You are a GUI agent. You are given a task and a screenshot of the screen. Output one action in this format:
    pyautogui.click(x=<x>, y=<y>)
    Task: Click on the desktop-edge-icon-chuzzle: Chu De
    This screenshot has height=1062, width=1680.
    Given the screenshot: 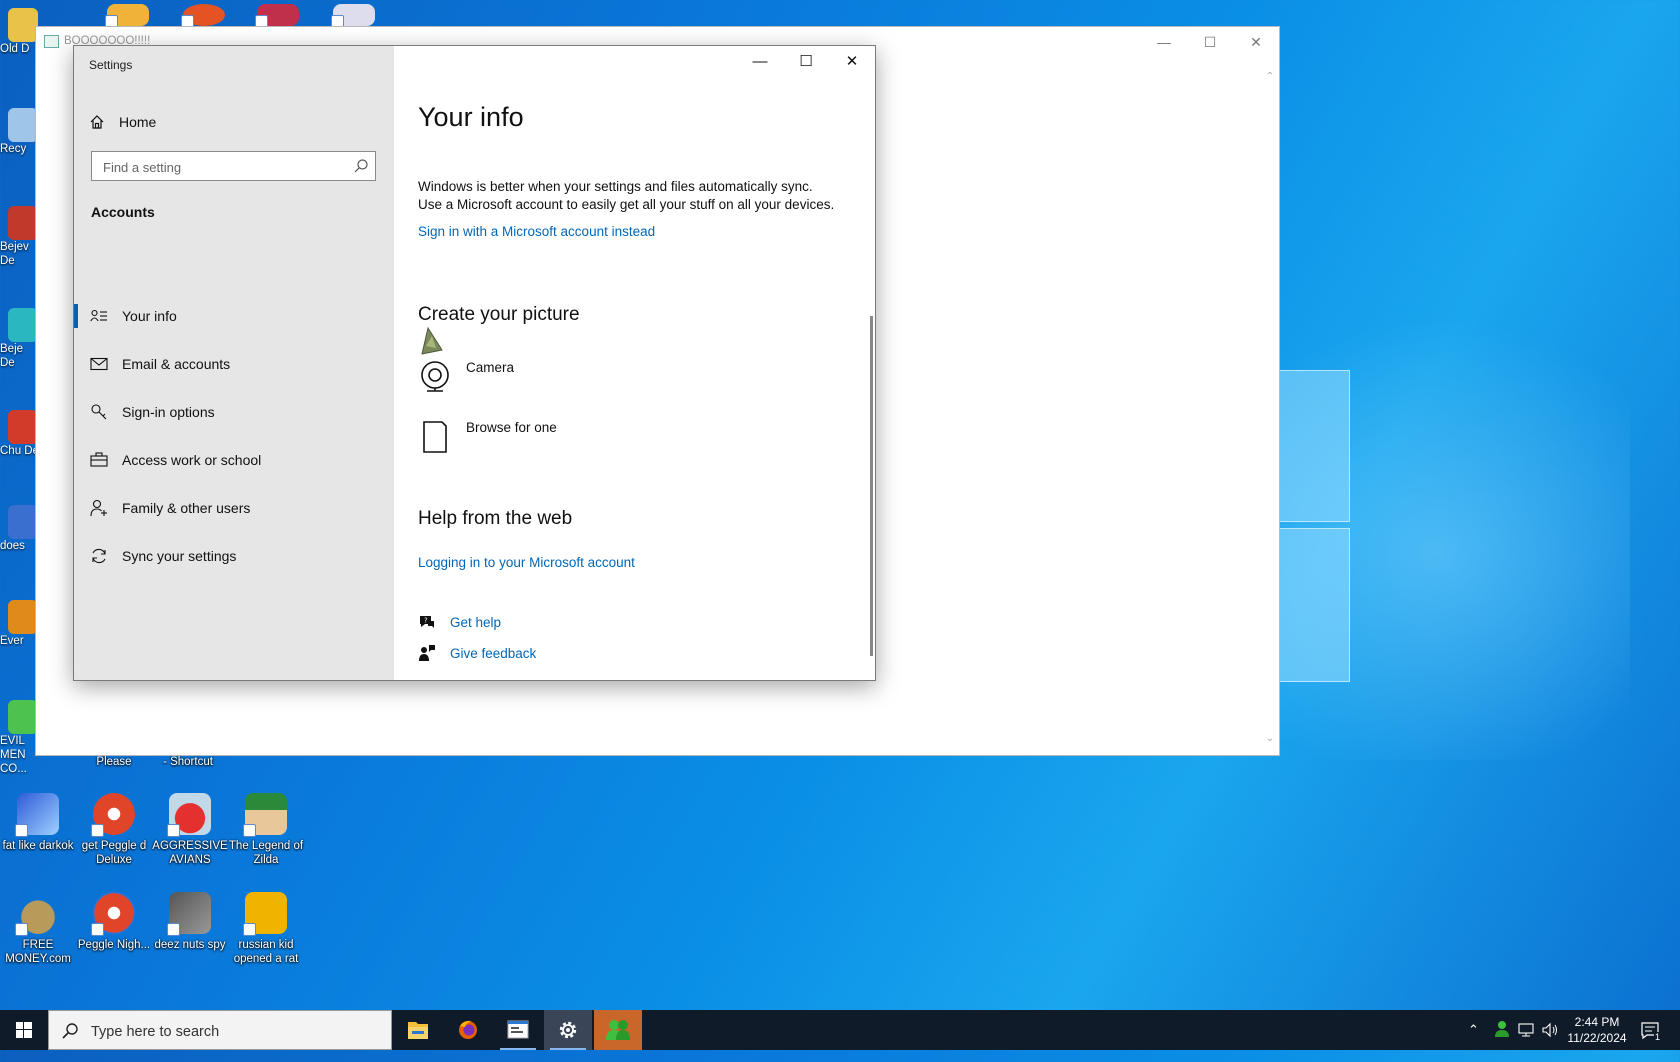 What is the action you would take?
    pyautogui.click(x=20, y=434)
    